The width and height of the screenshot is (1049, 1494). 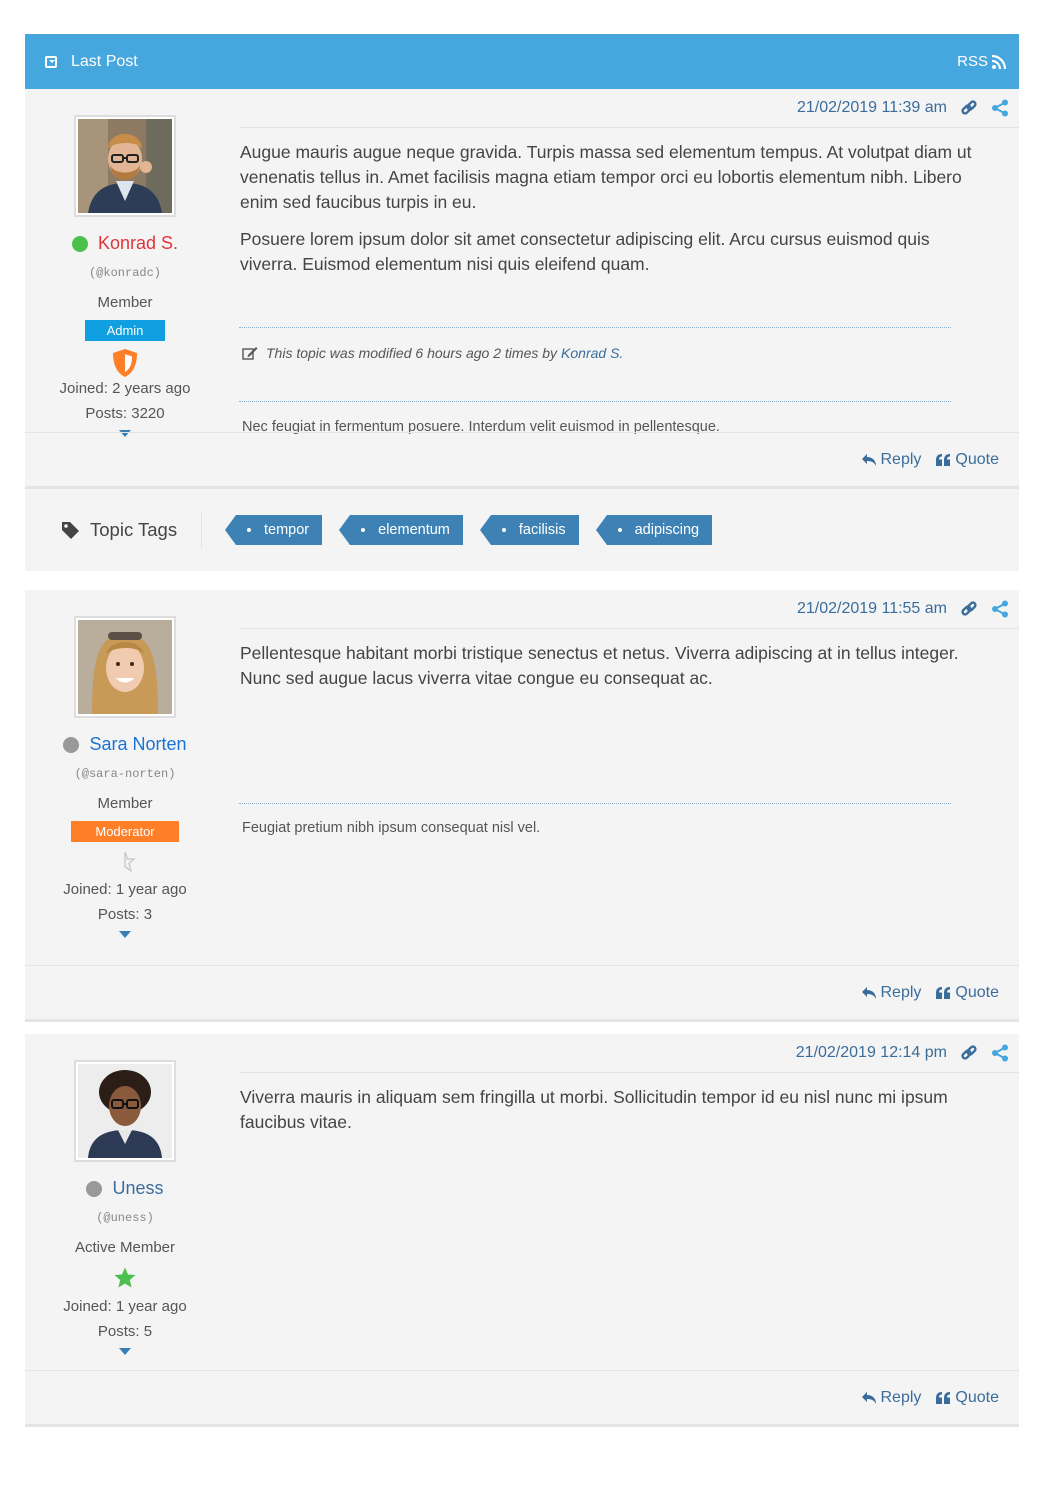 I want to click on rss-label: RSS, so click(x=972, y=61).